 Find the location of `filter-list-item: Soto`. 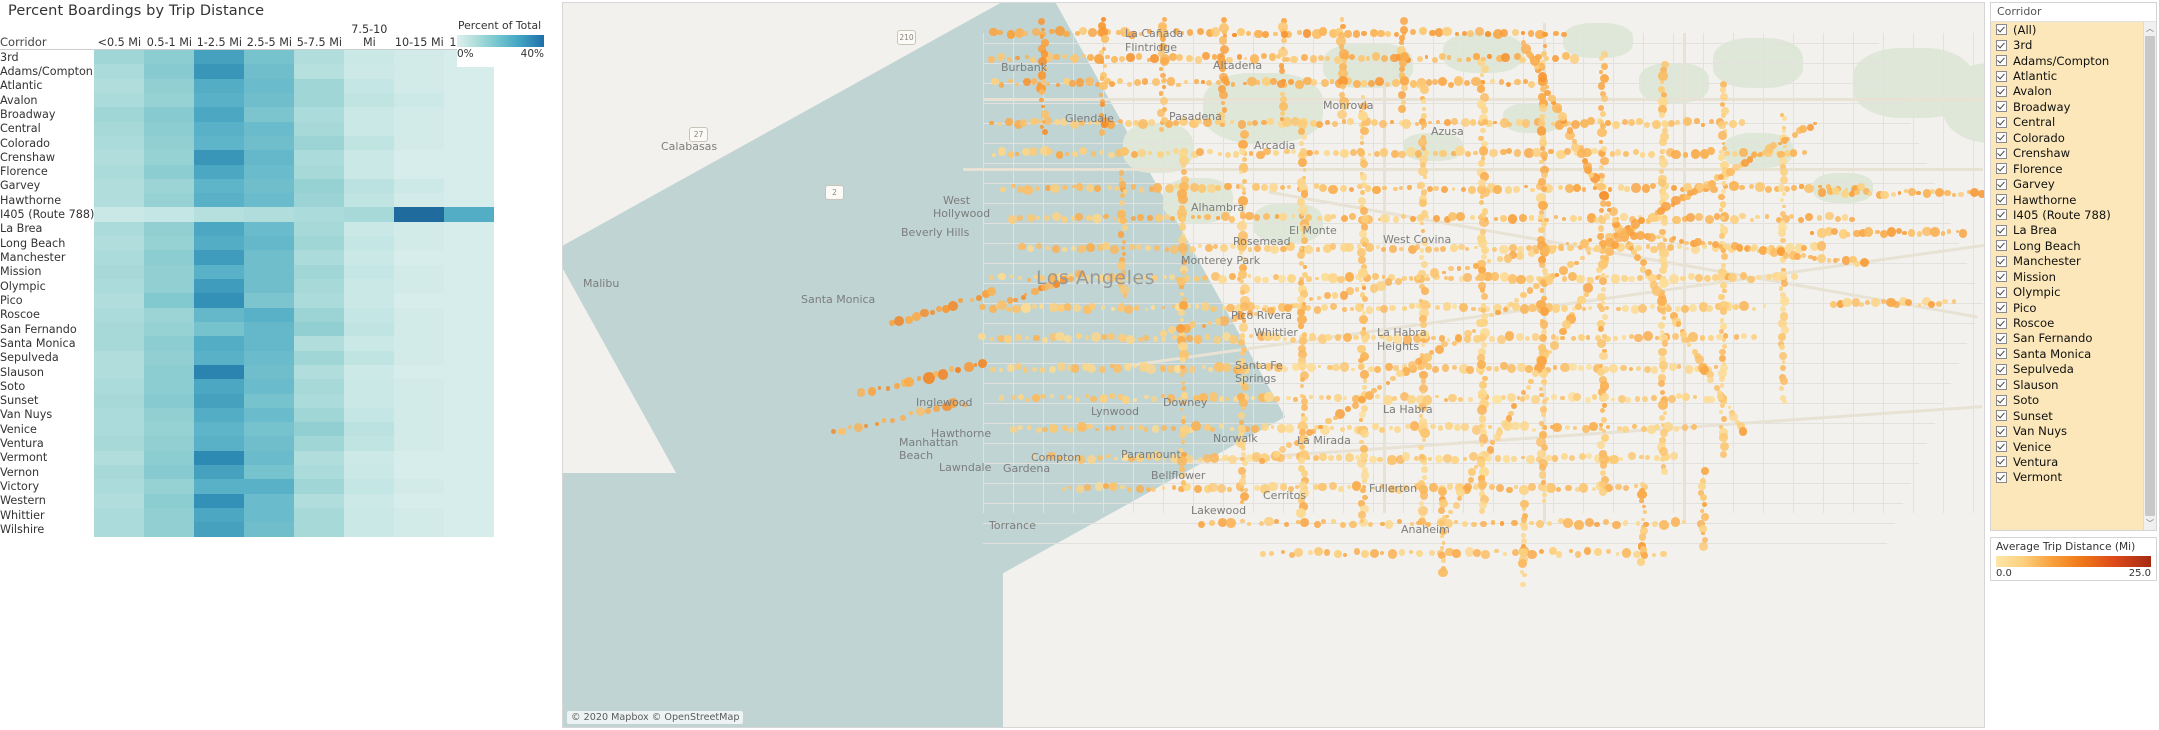

filter-list-item: Soto is located at coordinates (2067, 400).